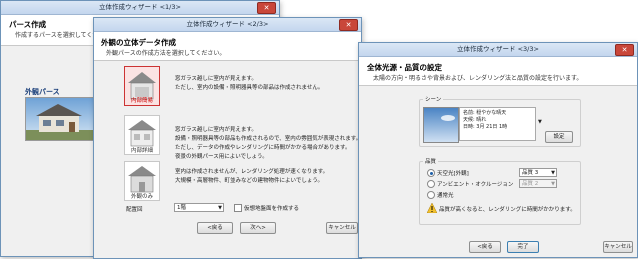 The width and height of the screenshot is (638, 259). What do you see at coordinates (538, 172) in the screenshot?
I see `quality-select-1: 品質 3 ▼` at bounding box center [538, 172].